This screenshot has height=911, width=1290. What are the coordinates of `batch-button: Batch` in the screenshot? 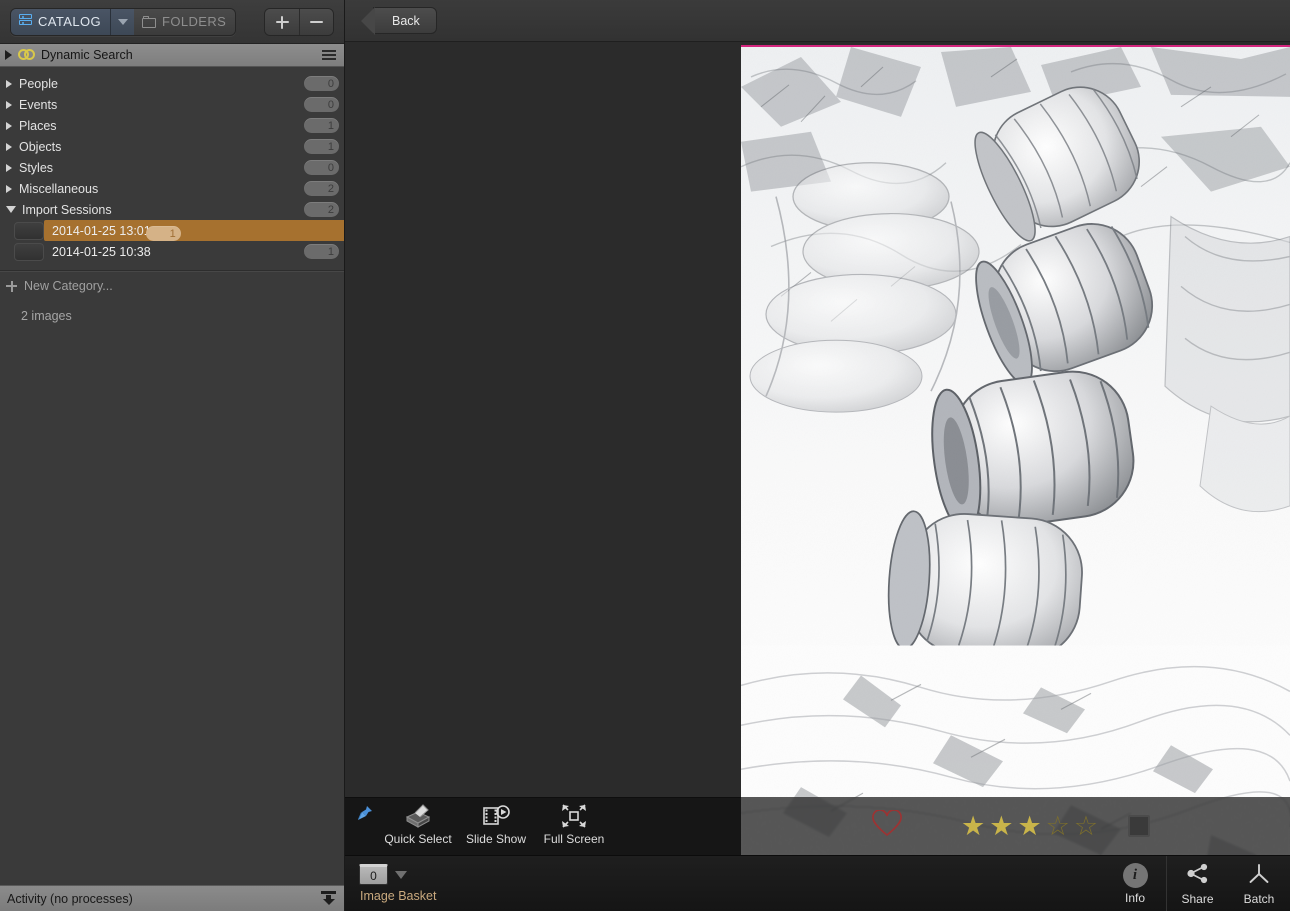 It's located at (1259, 883).